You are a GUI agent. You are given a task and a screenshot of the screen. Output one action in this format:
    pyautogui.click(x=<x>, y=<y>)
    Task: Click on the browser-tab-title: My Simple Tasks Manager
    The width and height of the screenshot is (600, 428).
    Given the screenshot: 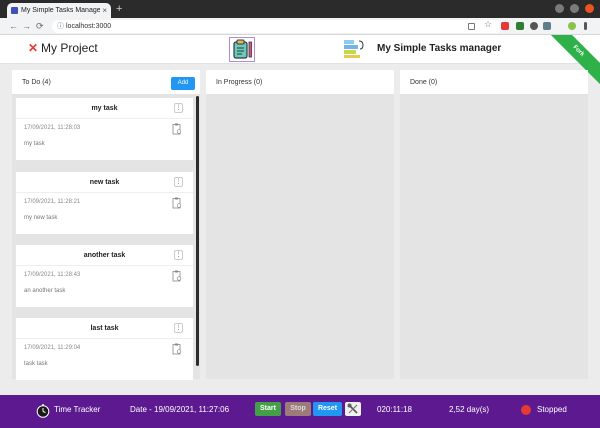 What is the action you would take?
    pyautogui.click(x=61, y=10)
    